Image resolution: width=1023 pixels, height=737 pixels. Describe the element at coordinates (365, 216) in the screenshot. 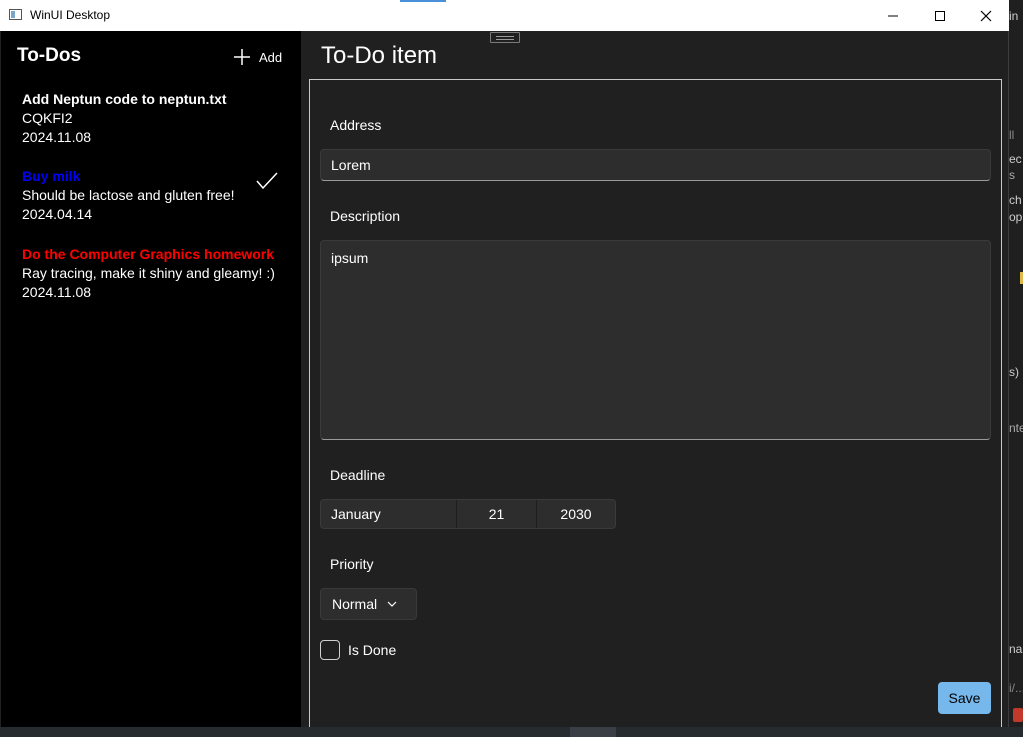

I see `description-label: Description` at that location.